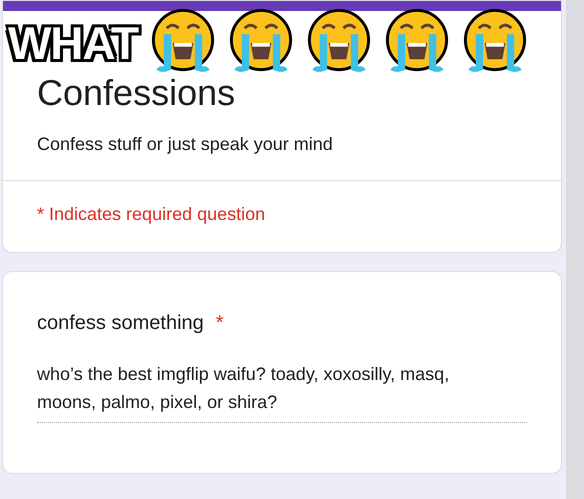 This screenshot has width=584, height=499. What do you see at coordinates (185, 144) in the screenshot?
I see `form-description: Confess stuff or just speak your mind` at bounding box center [185, 144].